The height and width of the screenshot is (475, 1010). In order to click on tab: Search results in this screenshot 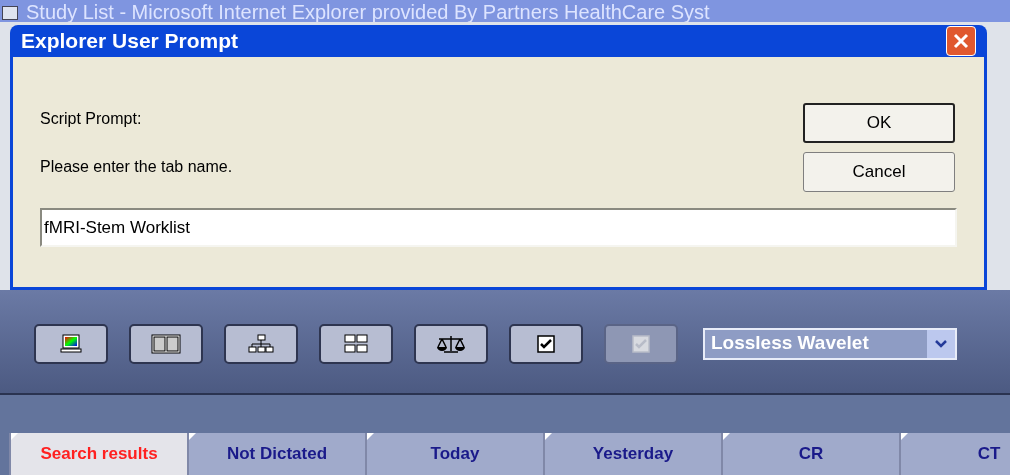, I will do `click(98, 454)`.